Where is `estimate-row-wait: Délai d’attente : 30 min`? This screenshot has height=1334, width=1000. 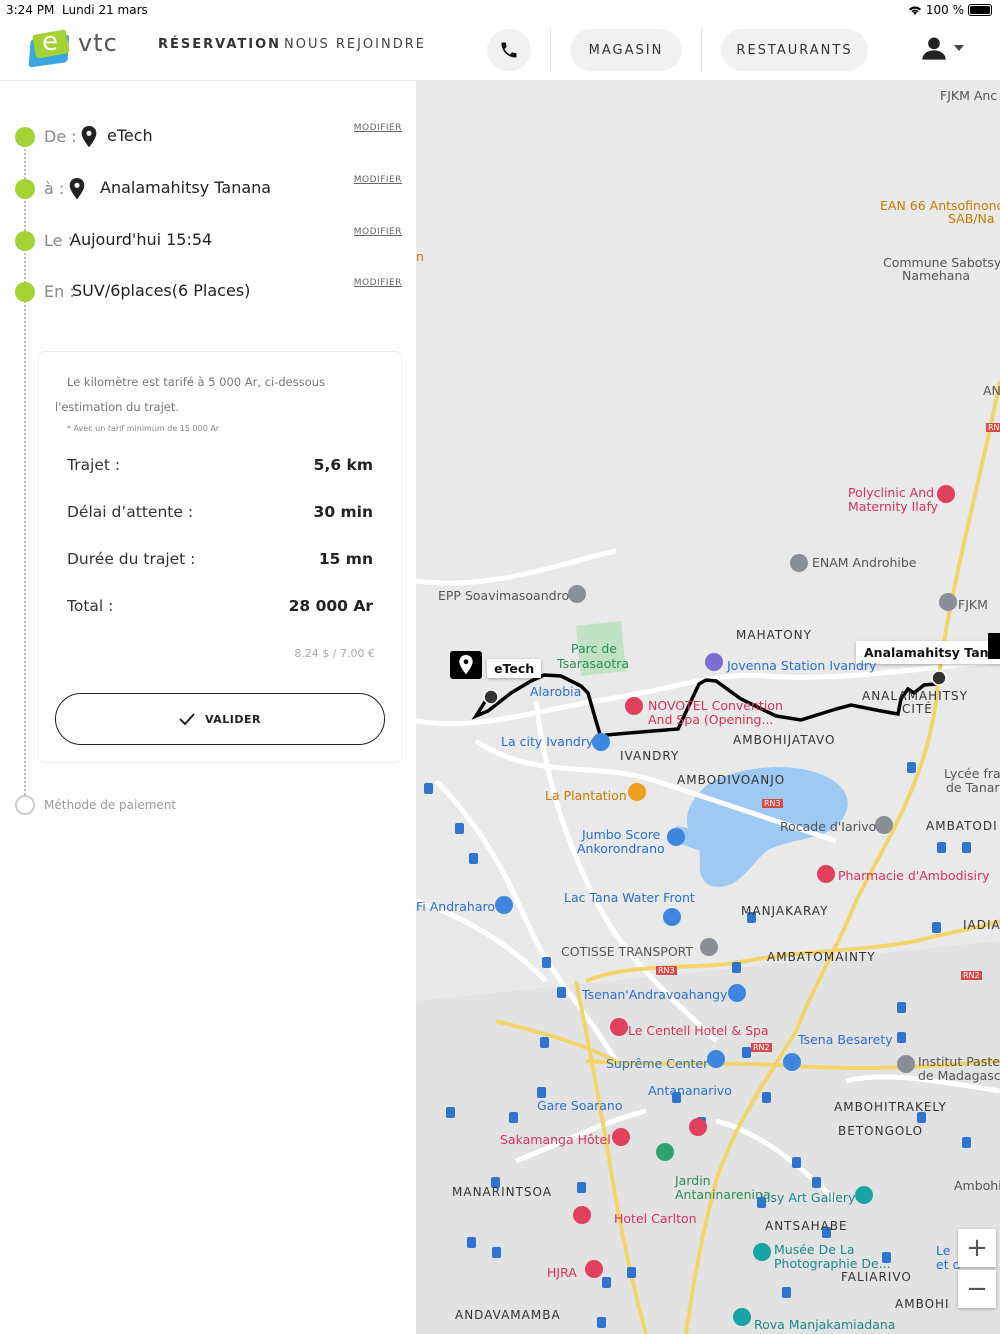
estimate-row-wait: Délai d’attente : 30 min is located at coordinates (220, 512).